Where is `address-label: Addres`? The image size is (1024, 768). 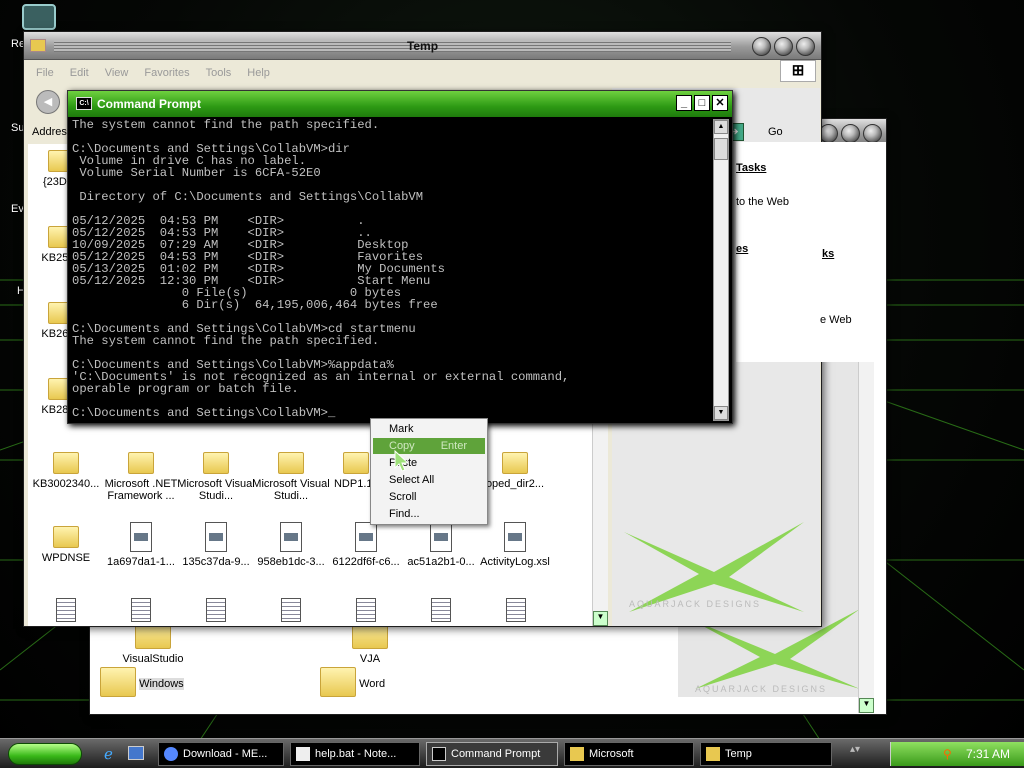 address-label: Addres is located at coordinates (49, 132).